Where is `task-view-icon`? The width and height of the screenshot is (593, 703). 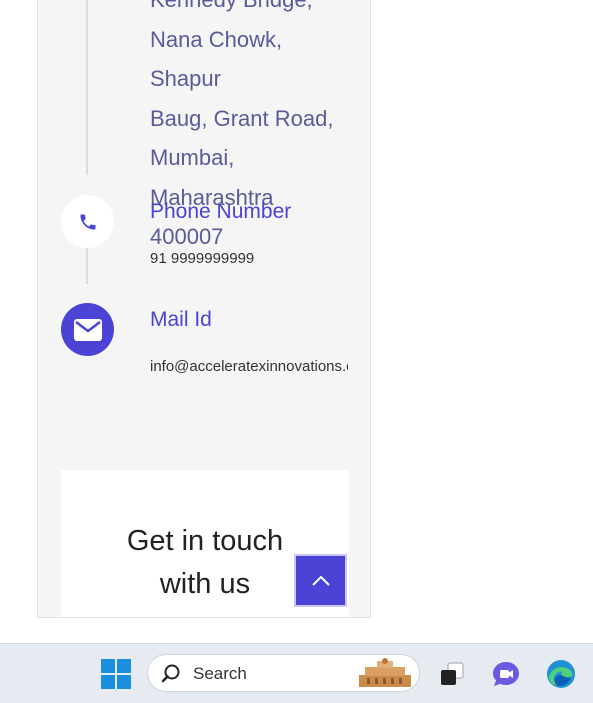
task-view-icon is located at coordinates (452, 673).